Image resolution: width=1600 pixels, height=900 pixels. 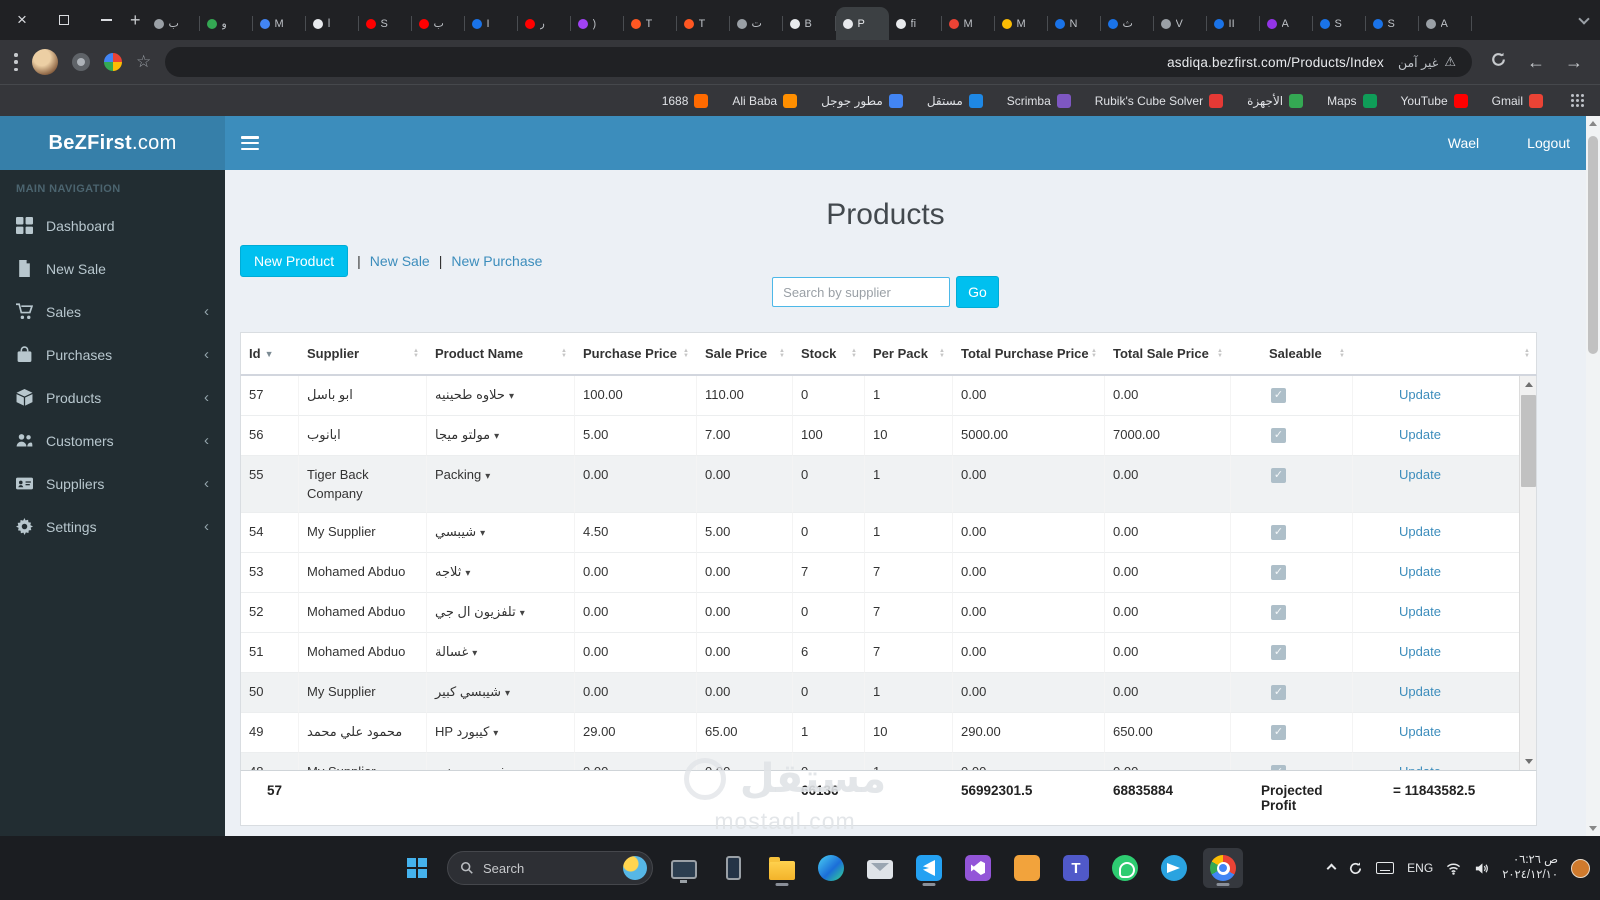 What do you see at coordinates (862, 23) in the screenshot?
I see `browser-tab-active: P` at bounding box center [862, 23].